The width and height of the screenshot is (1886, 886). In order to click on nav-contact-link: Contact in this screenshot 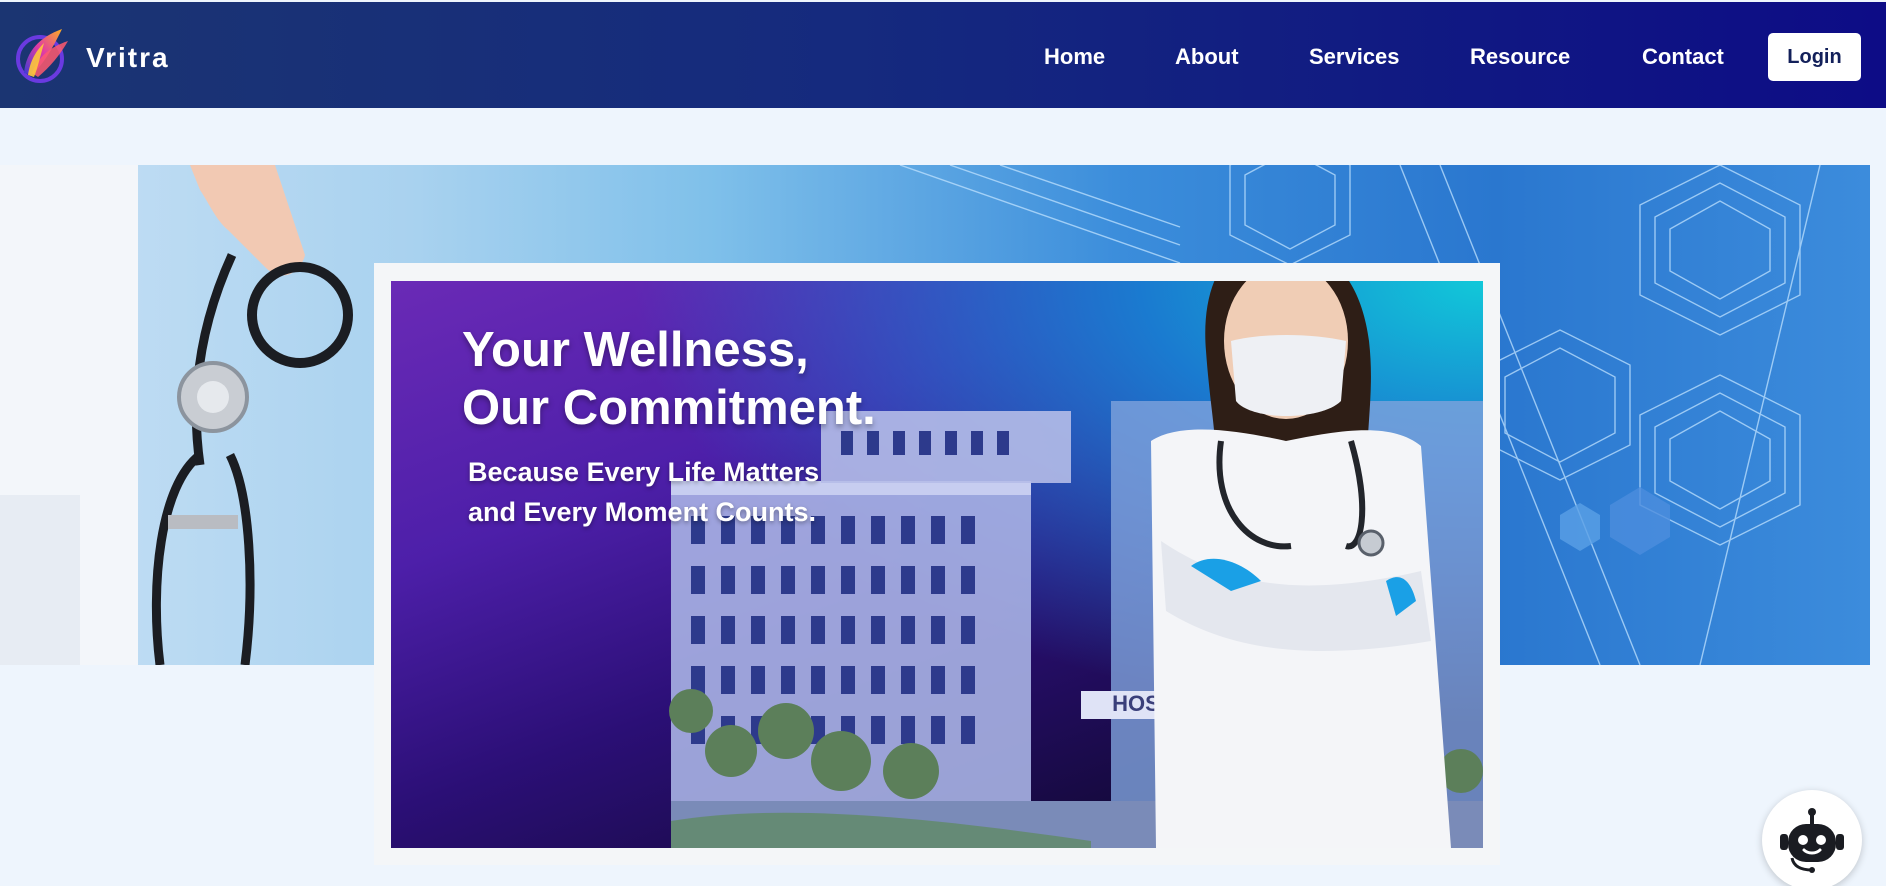, I will do `click(1683, 57)`.